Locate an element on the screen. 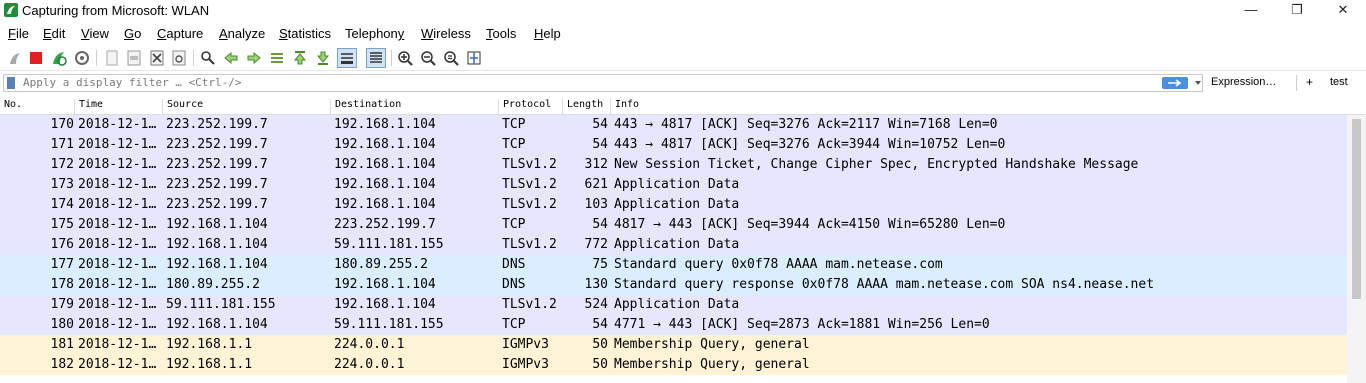  menu-analyze: Analyze is located at coordinates (242, 33).